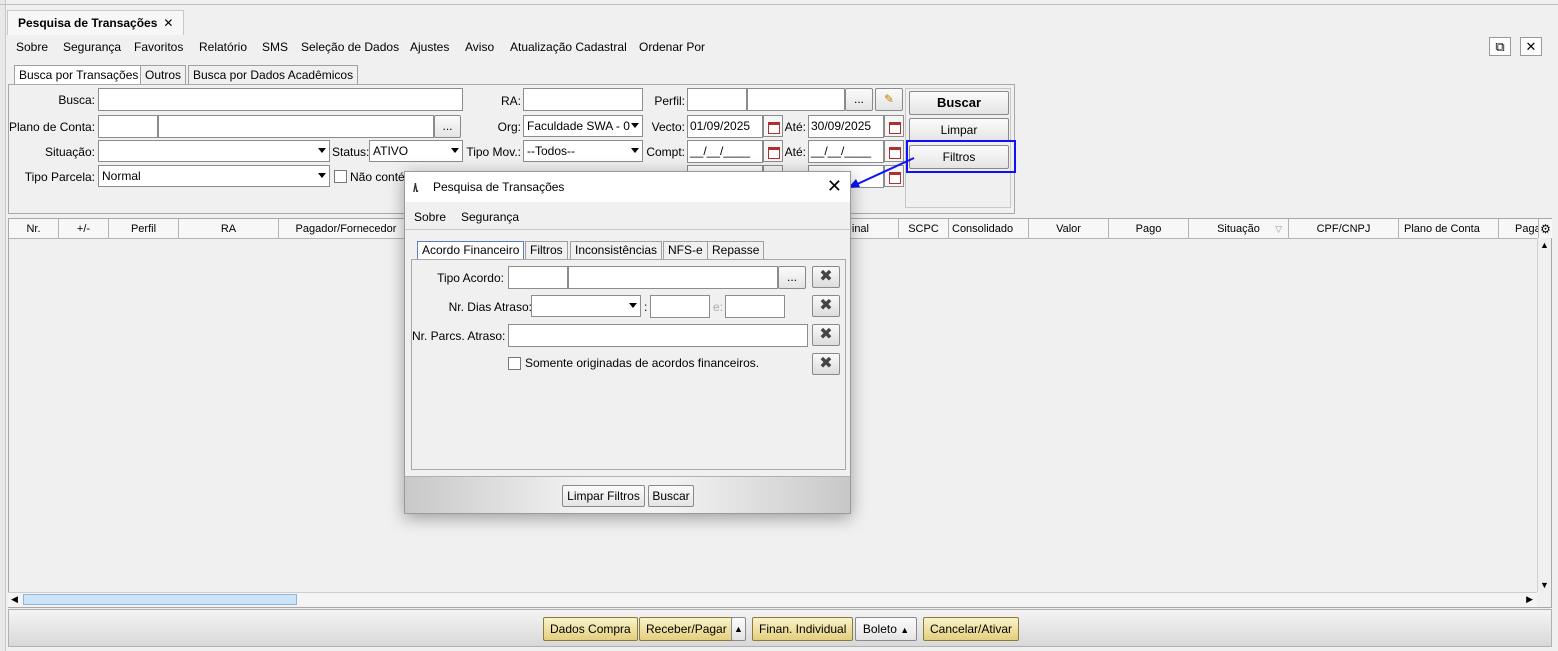 The width and height of the screenshot is (1558, 651). I want to click on compt-ate-label: Até:, so click(795, 152).